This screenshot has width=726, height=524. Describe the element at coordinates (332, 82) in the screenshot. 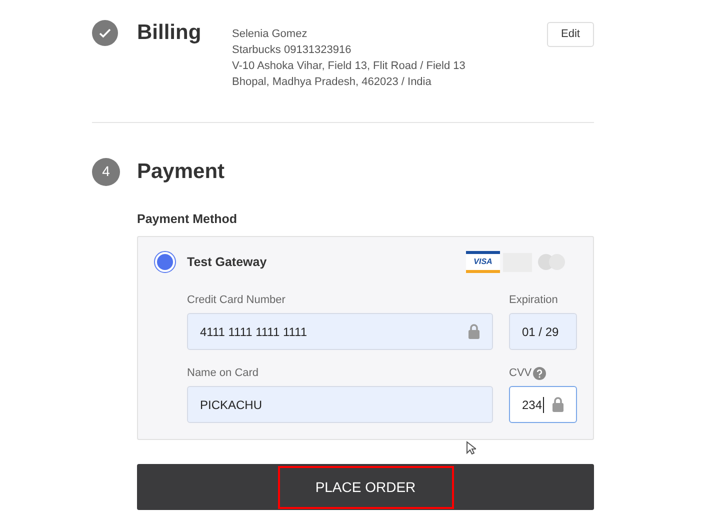

I see `address-line: Bhopal, Madhya Pradesh, 462023 / India` at that location.